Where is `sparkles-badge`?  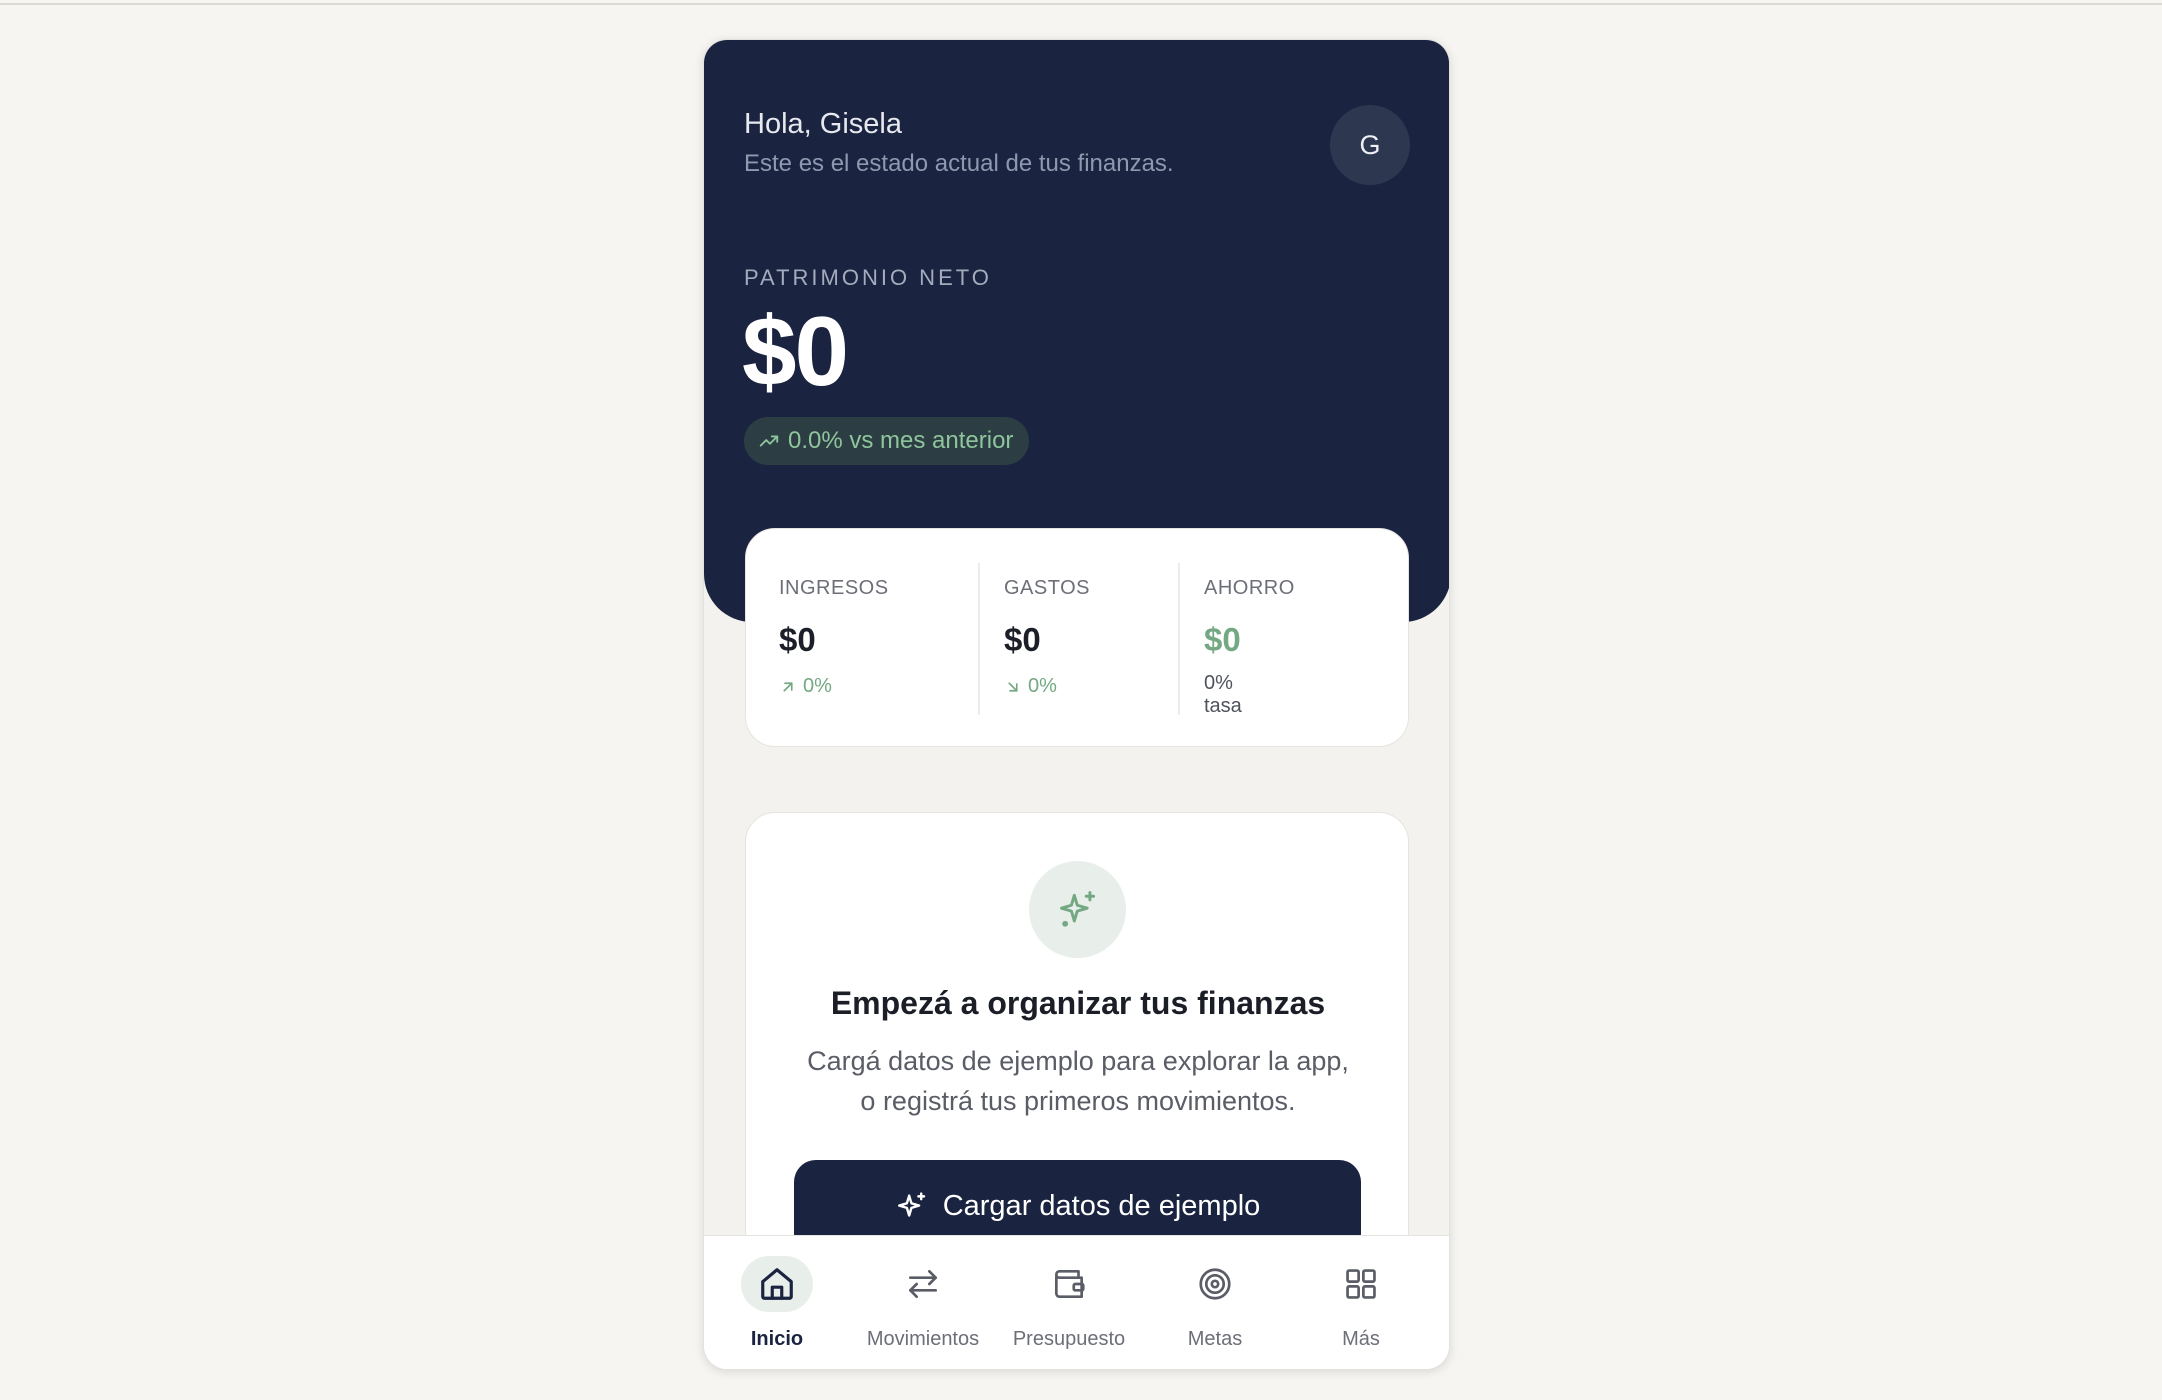
sparkles-badge is located at coordinates (1077, 909).